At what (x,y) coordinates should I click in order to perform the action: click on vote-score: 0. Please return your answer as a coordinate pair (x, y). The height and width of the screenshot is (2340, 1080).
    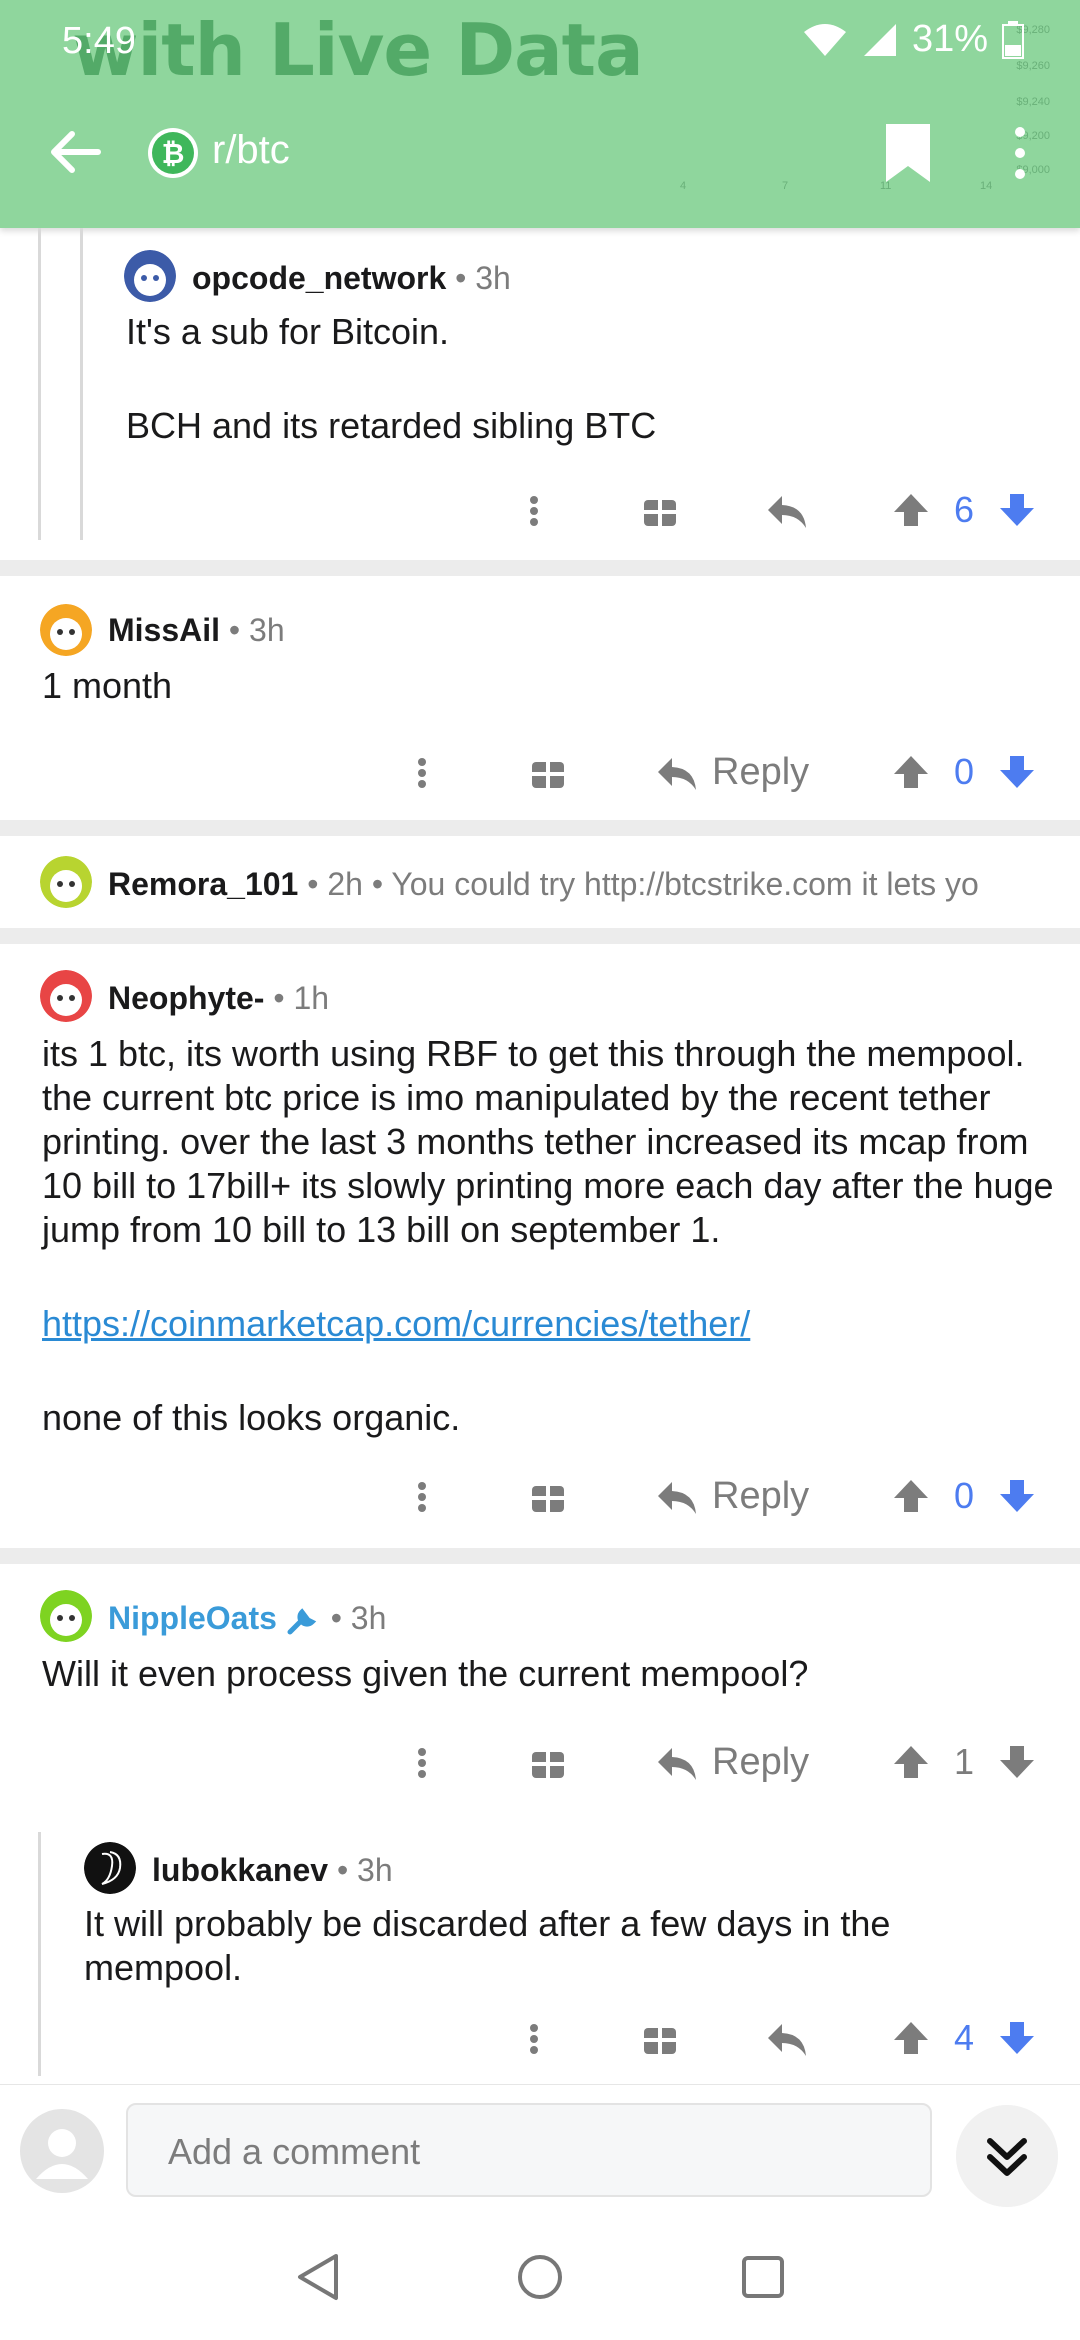
    Looking at the image, I should click on (964, 771).